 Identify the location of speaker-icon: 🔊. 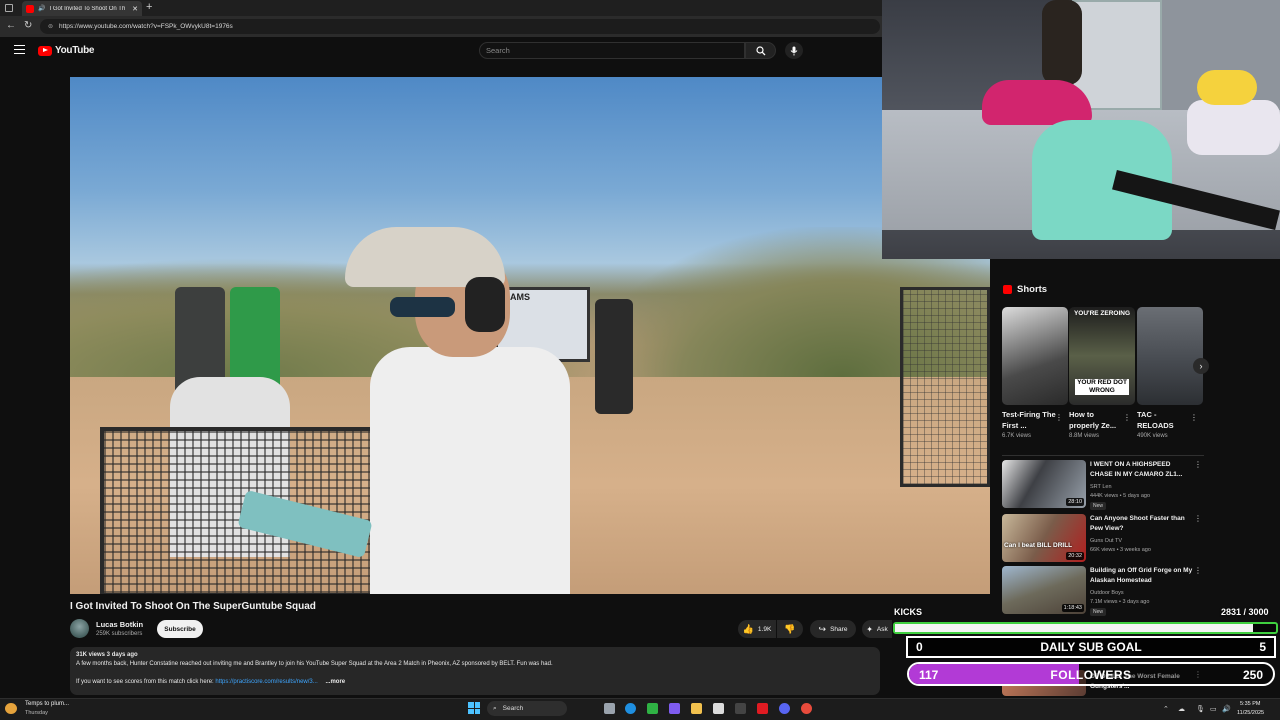
(41, 8).